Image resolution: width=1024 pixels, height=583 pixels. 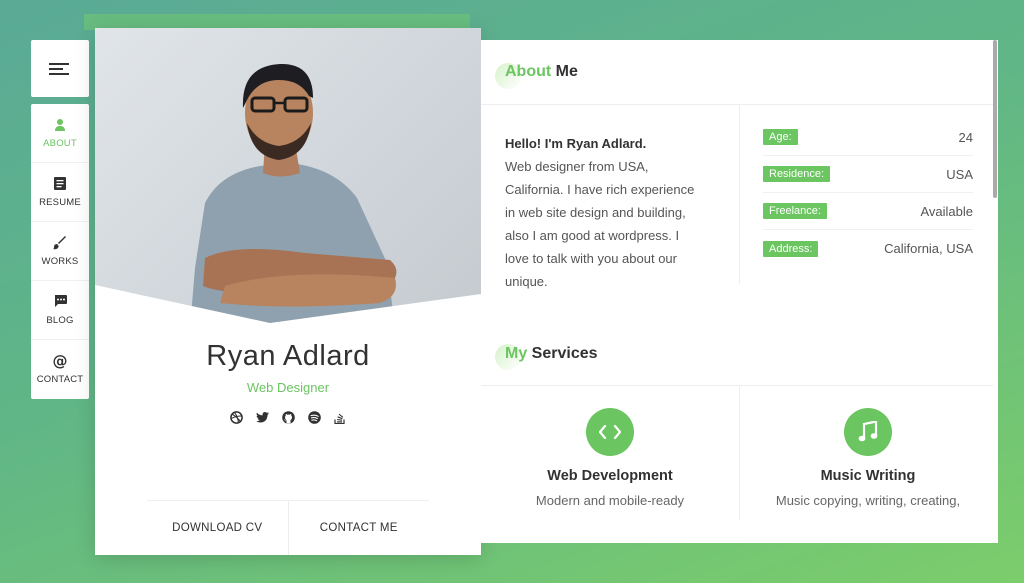 What do you see at coordinates (60, 143) in the screenshot?
I see `nav-label-about: ABOUT` at bounding box center [60, 143].